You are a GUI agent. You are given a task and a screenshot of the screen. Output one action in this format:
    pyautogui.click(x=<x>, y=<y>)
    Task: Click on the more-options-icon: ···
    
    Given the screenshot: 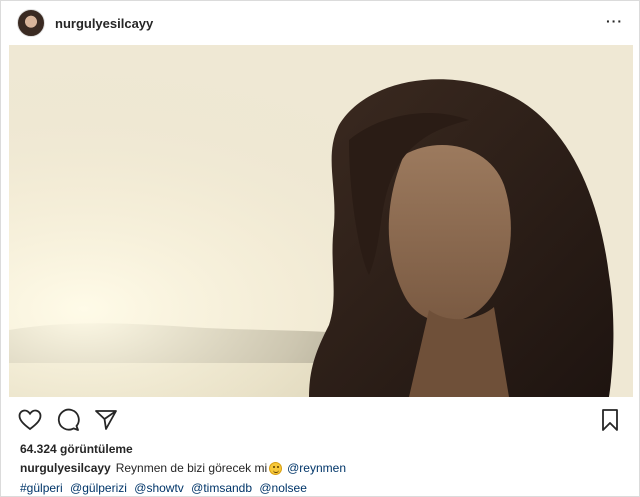 What is the action you would take?
    pyautogui.click(x=614, y=21)
    